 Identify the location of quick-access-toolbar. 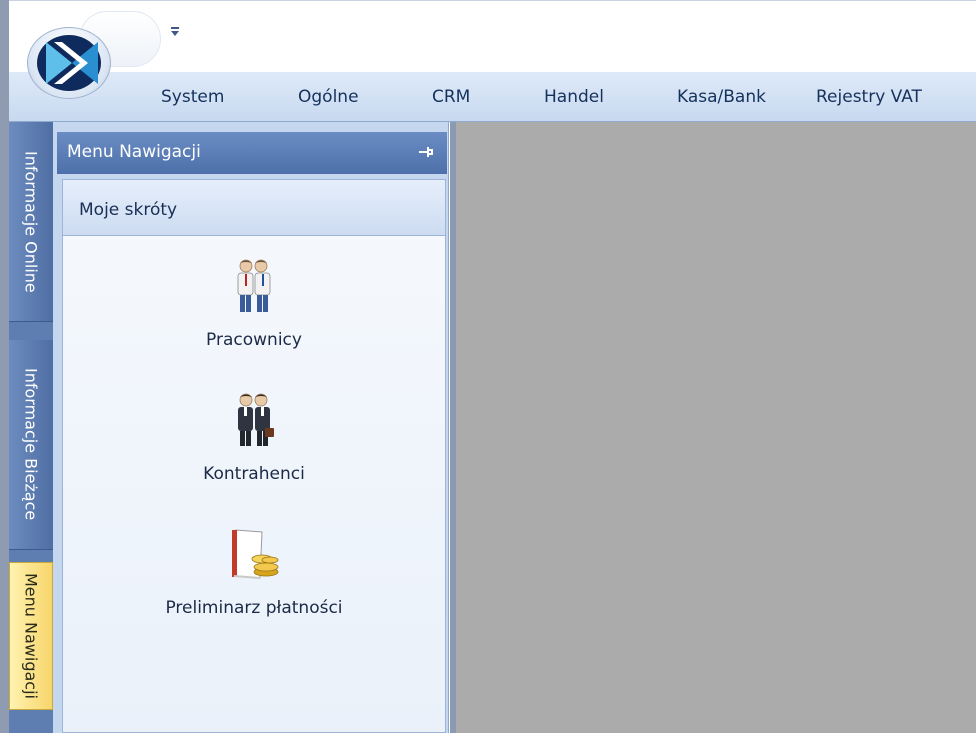
(492, 36).